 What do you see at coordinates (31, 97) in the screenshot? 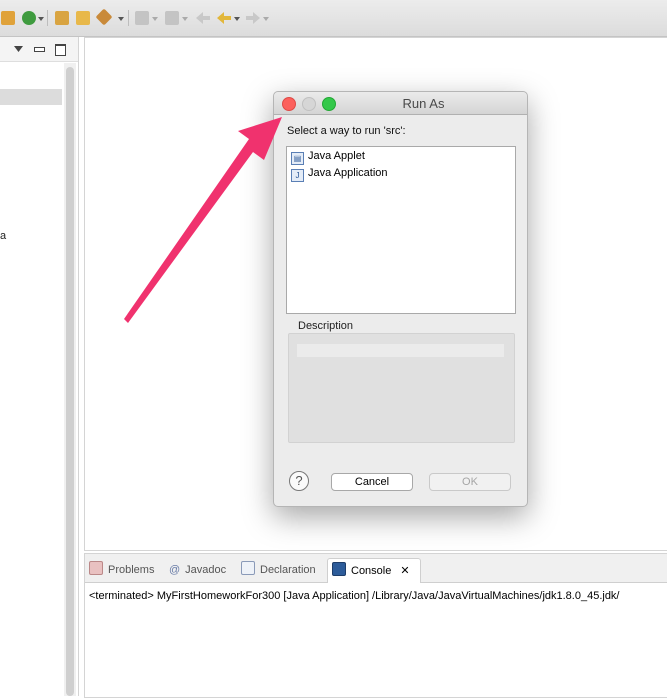
I see `selected-tree-item` at bounding box center [31, 97].